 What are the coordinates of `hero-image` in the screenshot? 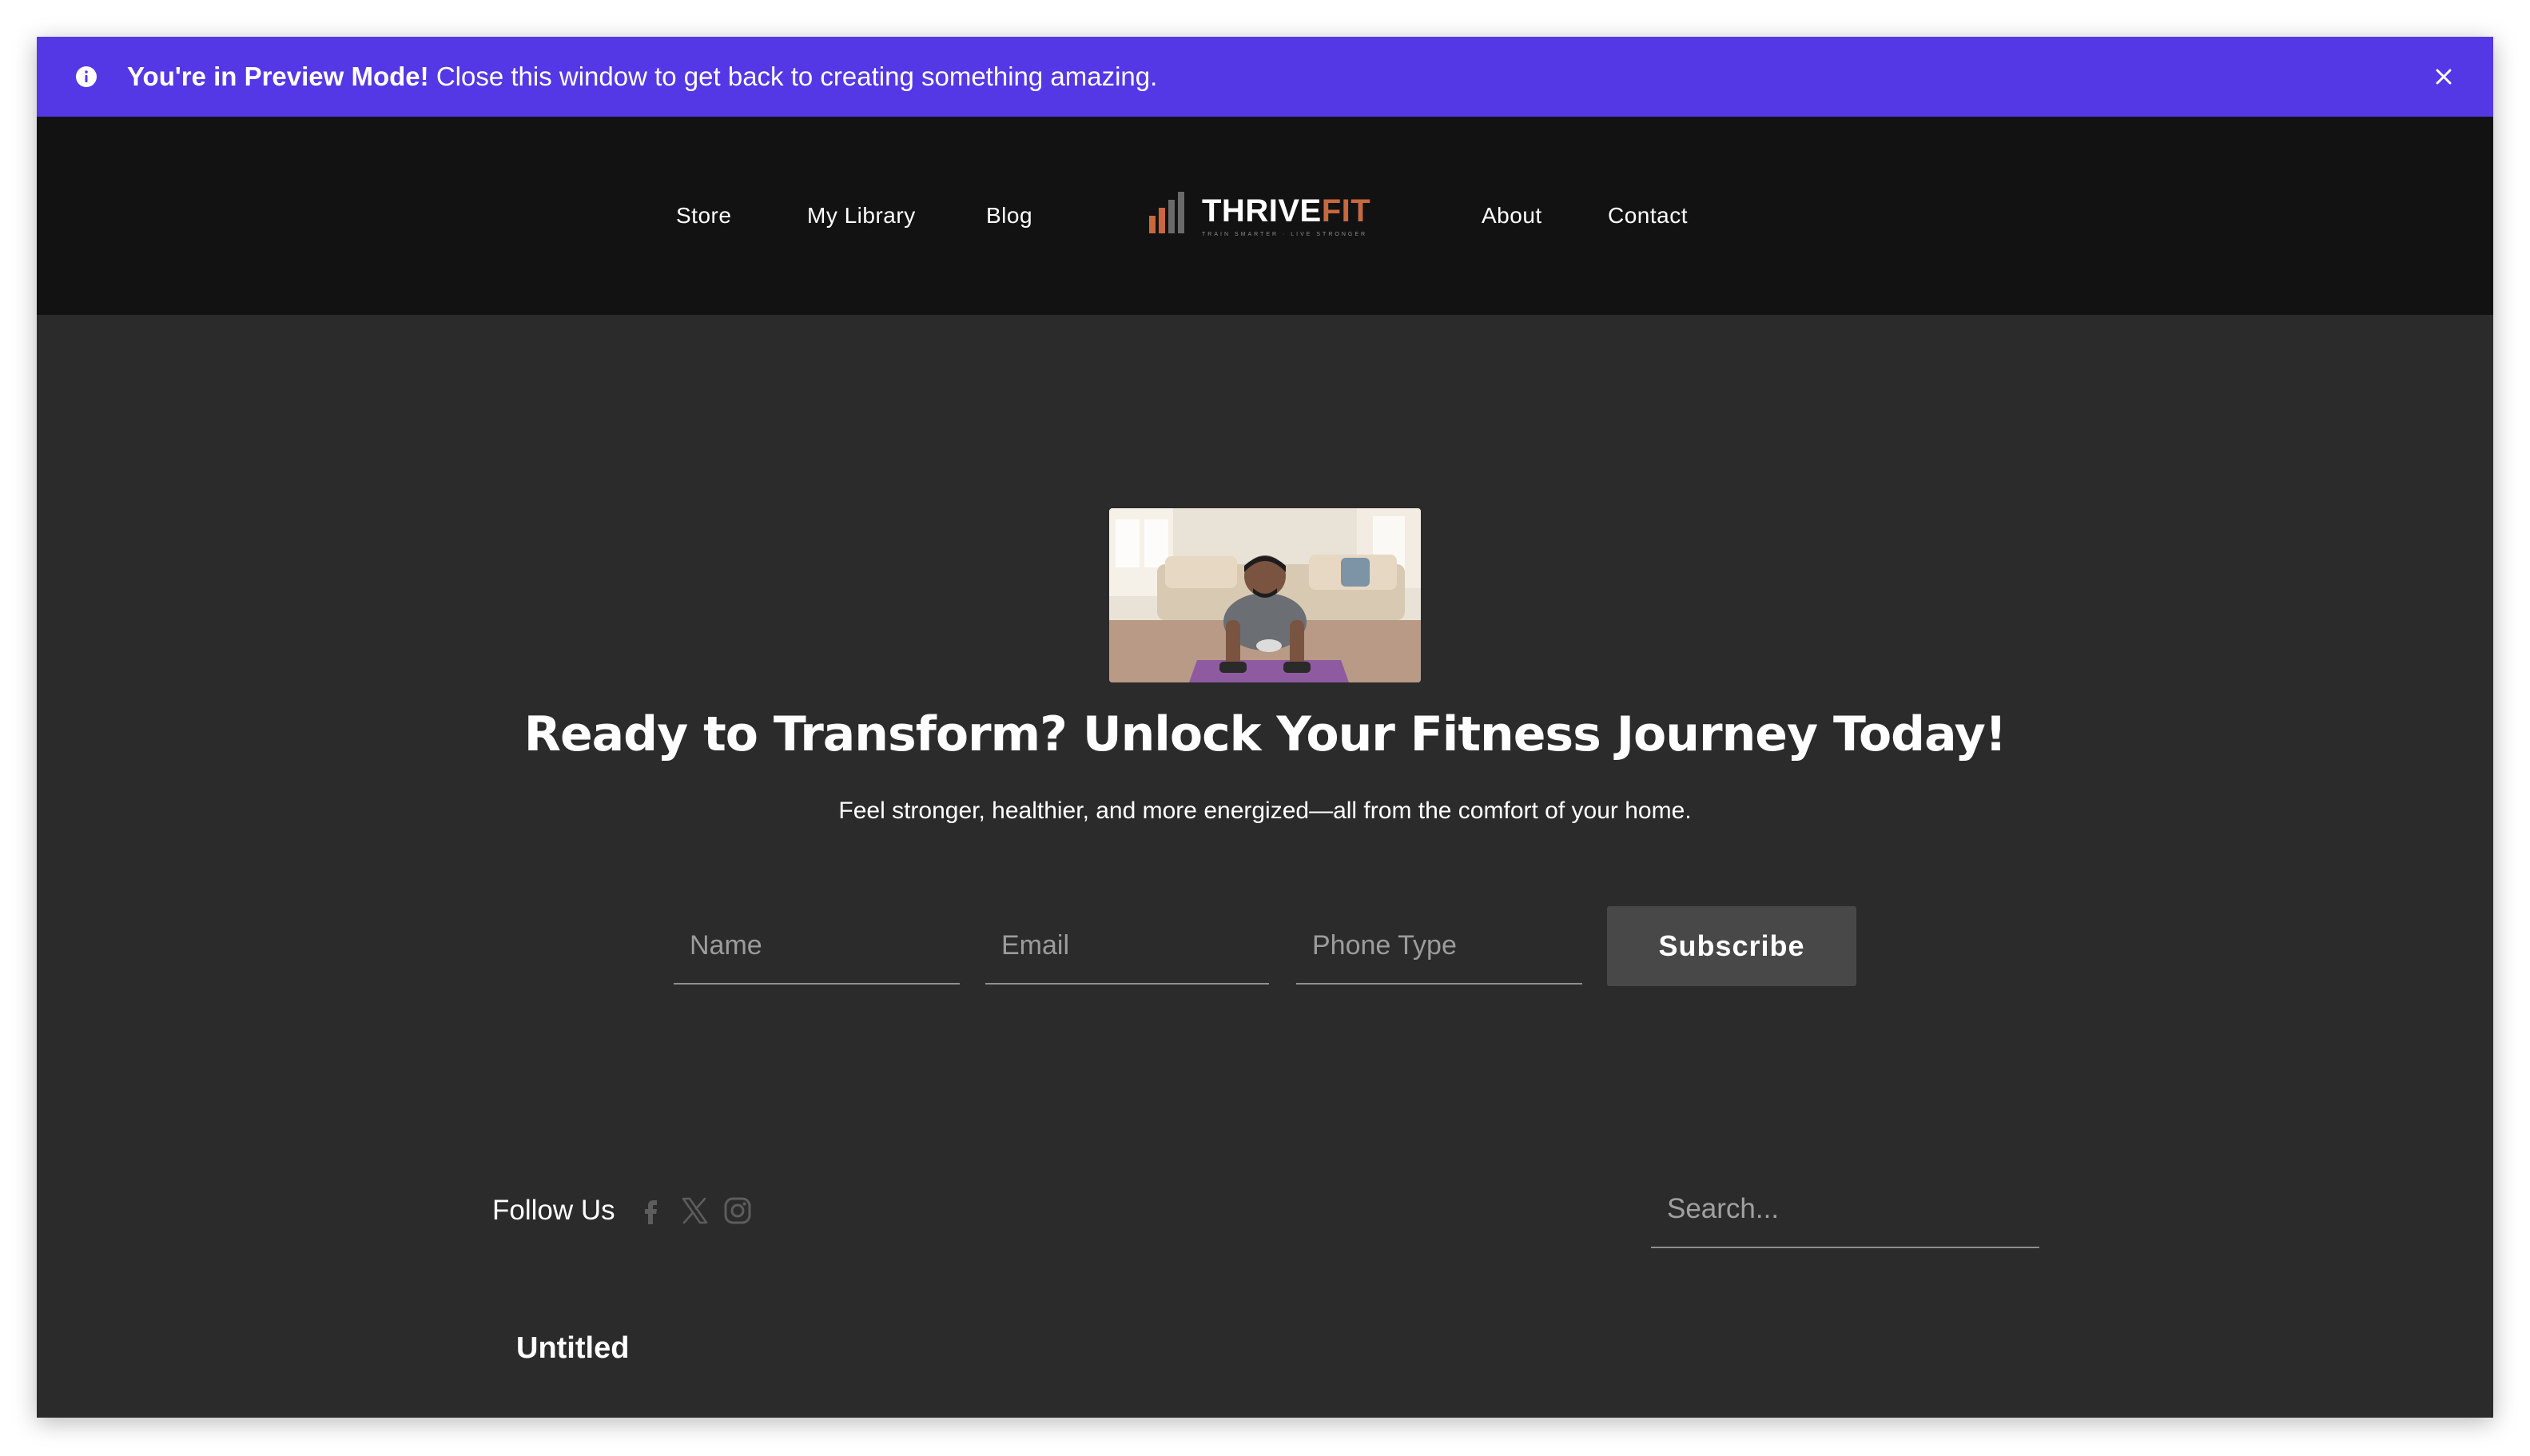 It's located at (1265, 595).